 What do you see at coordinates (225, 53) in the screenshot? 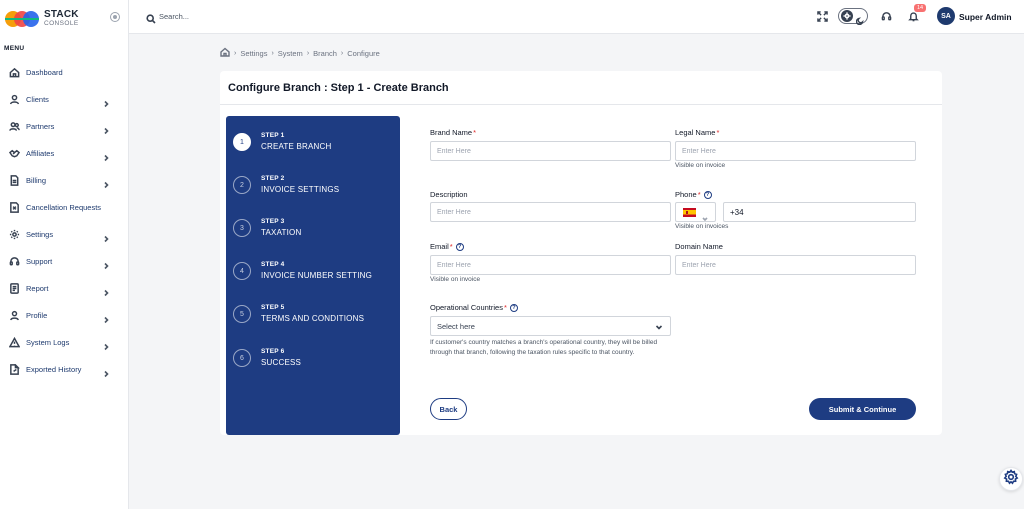
I see `home-icon` at bounding box center [225, 53].